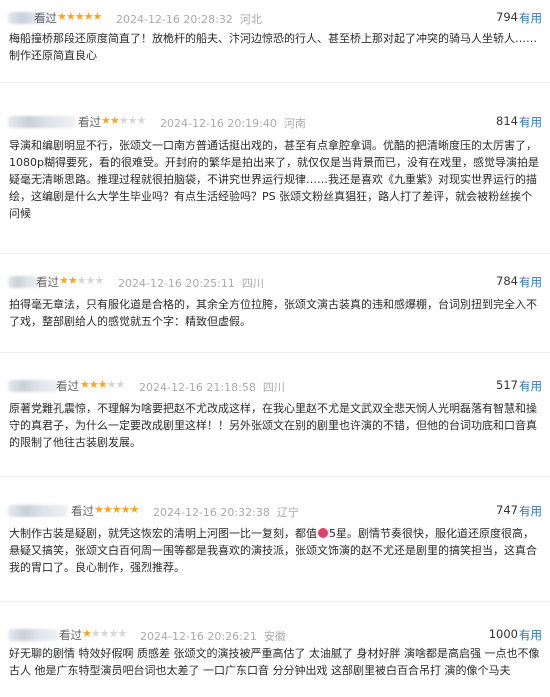 The image size is (550, 697). What do you see at coordinates (212, 387) in the screenshot?
I see `review-time: 2024-12-16 21:18:58 四川` at bounding box center [212, 387].